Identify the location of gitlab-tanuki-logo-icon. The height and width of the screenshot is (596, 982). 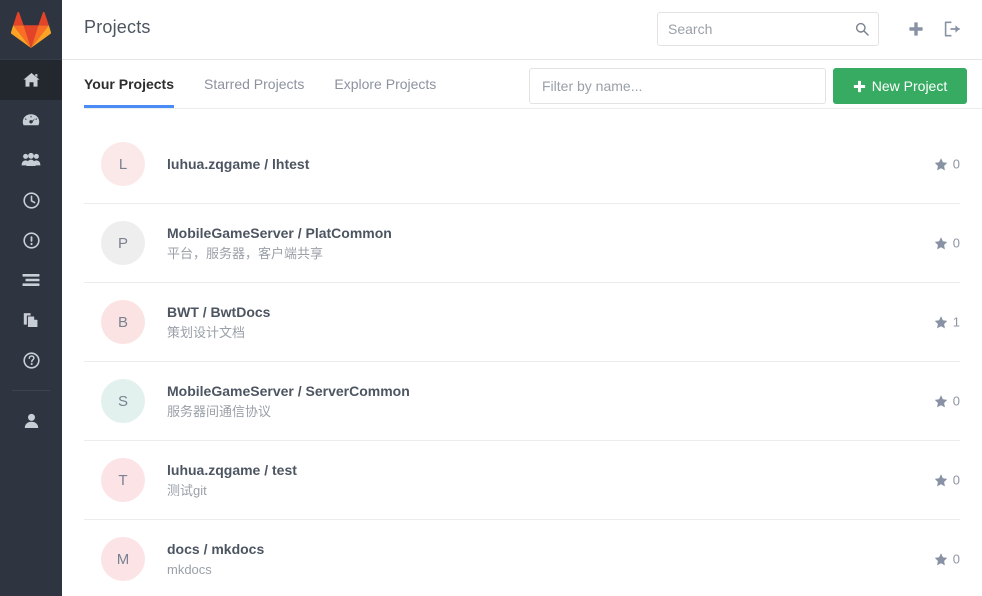
(31, 29).